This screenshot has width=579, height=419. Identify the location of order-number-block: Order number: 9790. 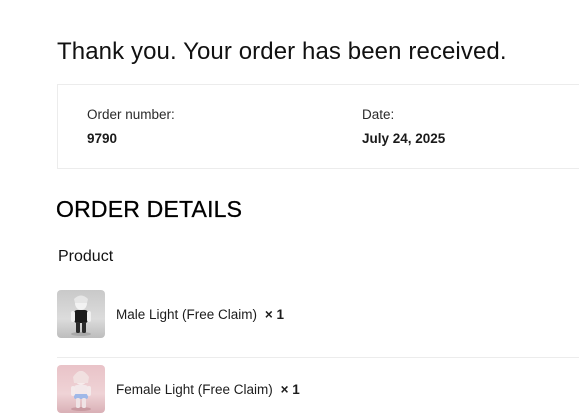
(131, 126).